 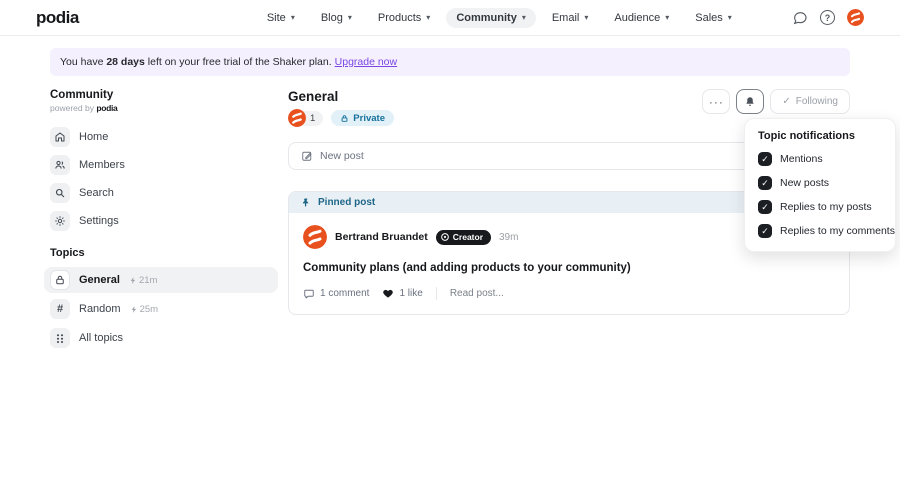 I want to click on sidebar-item-label: Members, so click(x=102, y=165).